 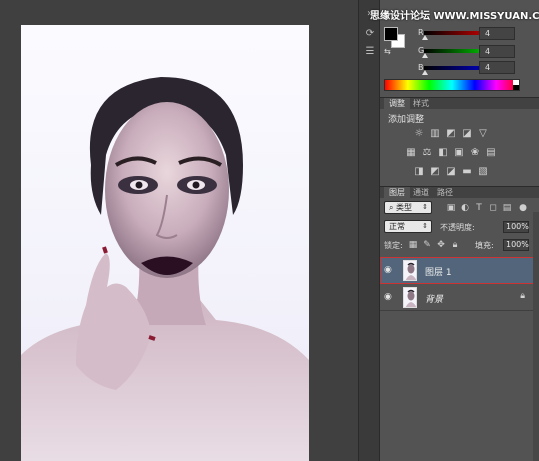 What do you see at coordinates (455, 245) in the screenshot?
I see `lock-all-icon: 🔒︎` at bounding box center [455, 245].